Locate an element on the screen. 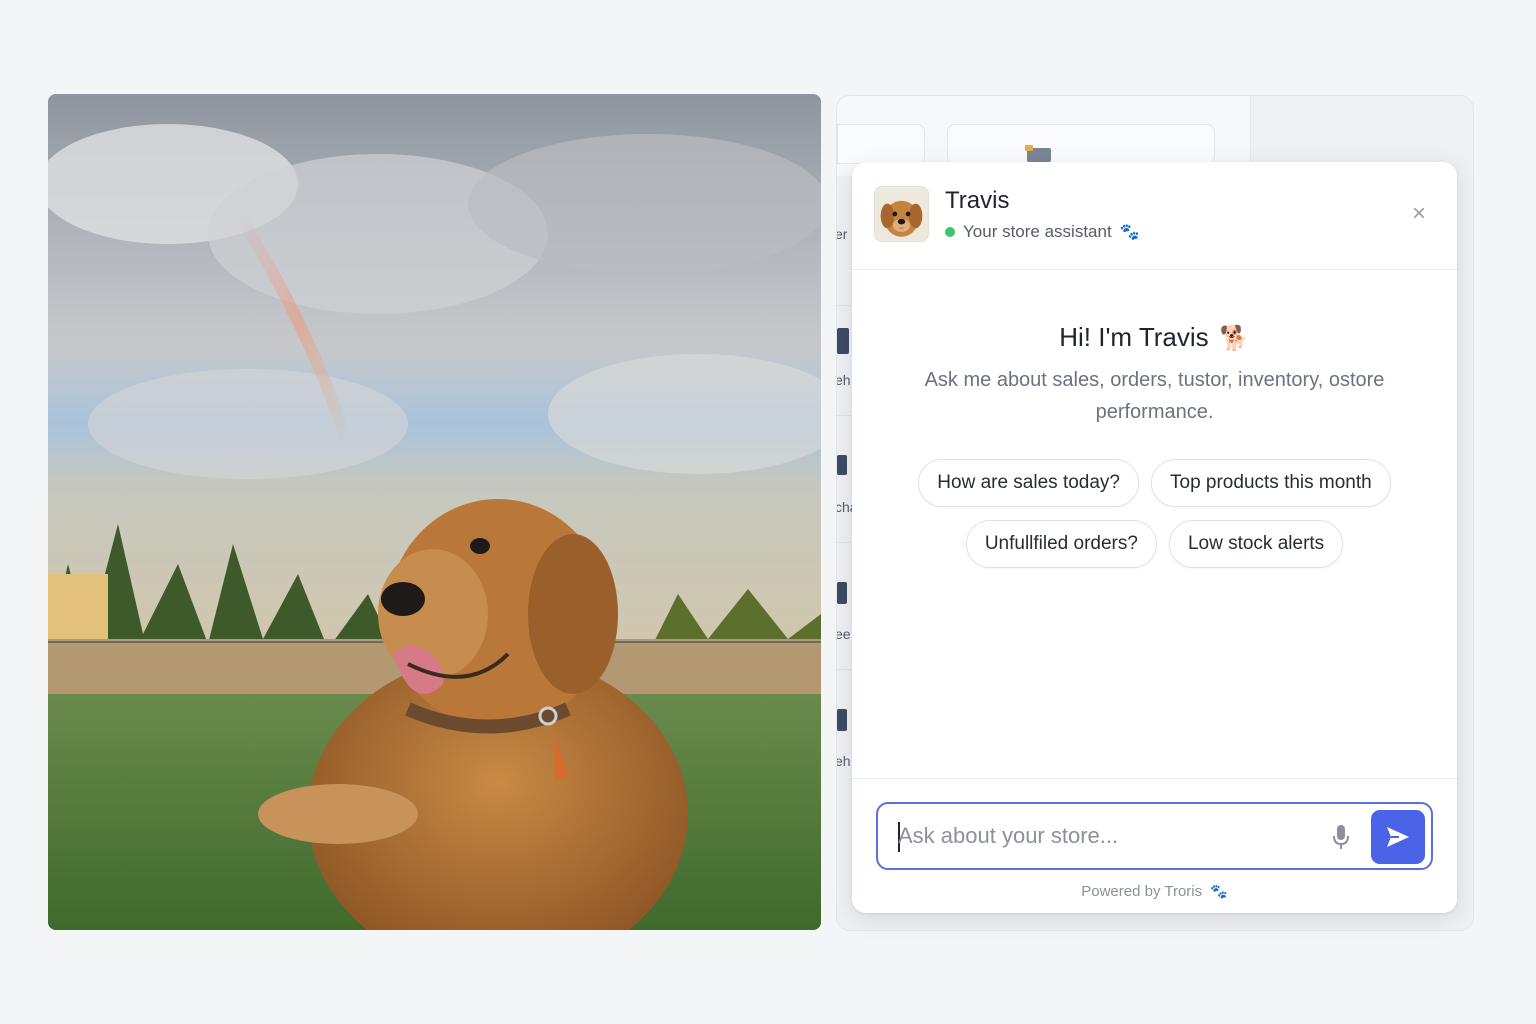 The width and height of the screenshot is (1536, 1024). agent-name: Travis is located at coordinates (977, 200).